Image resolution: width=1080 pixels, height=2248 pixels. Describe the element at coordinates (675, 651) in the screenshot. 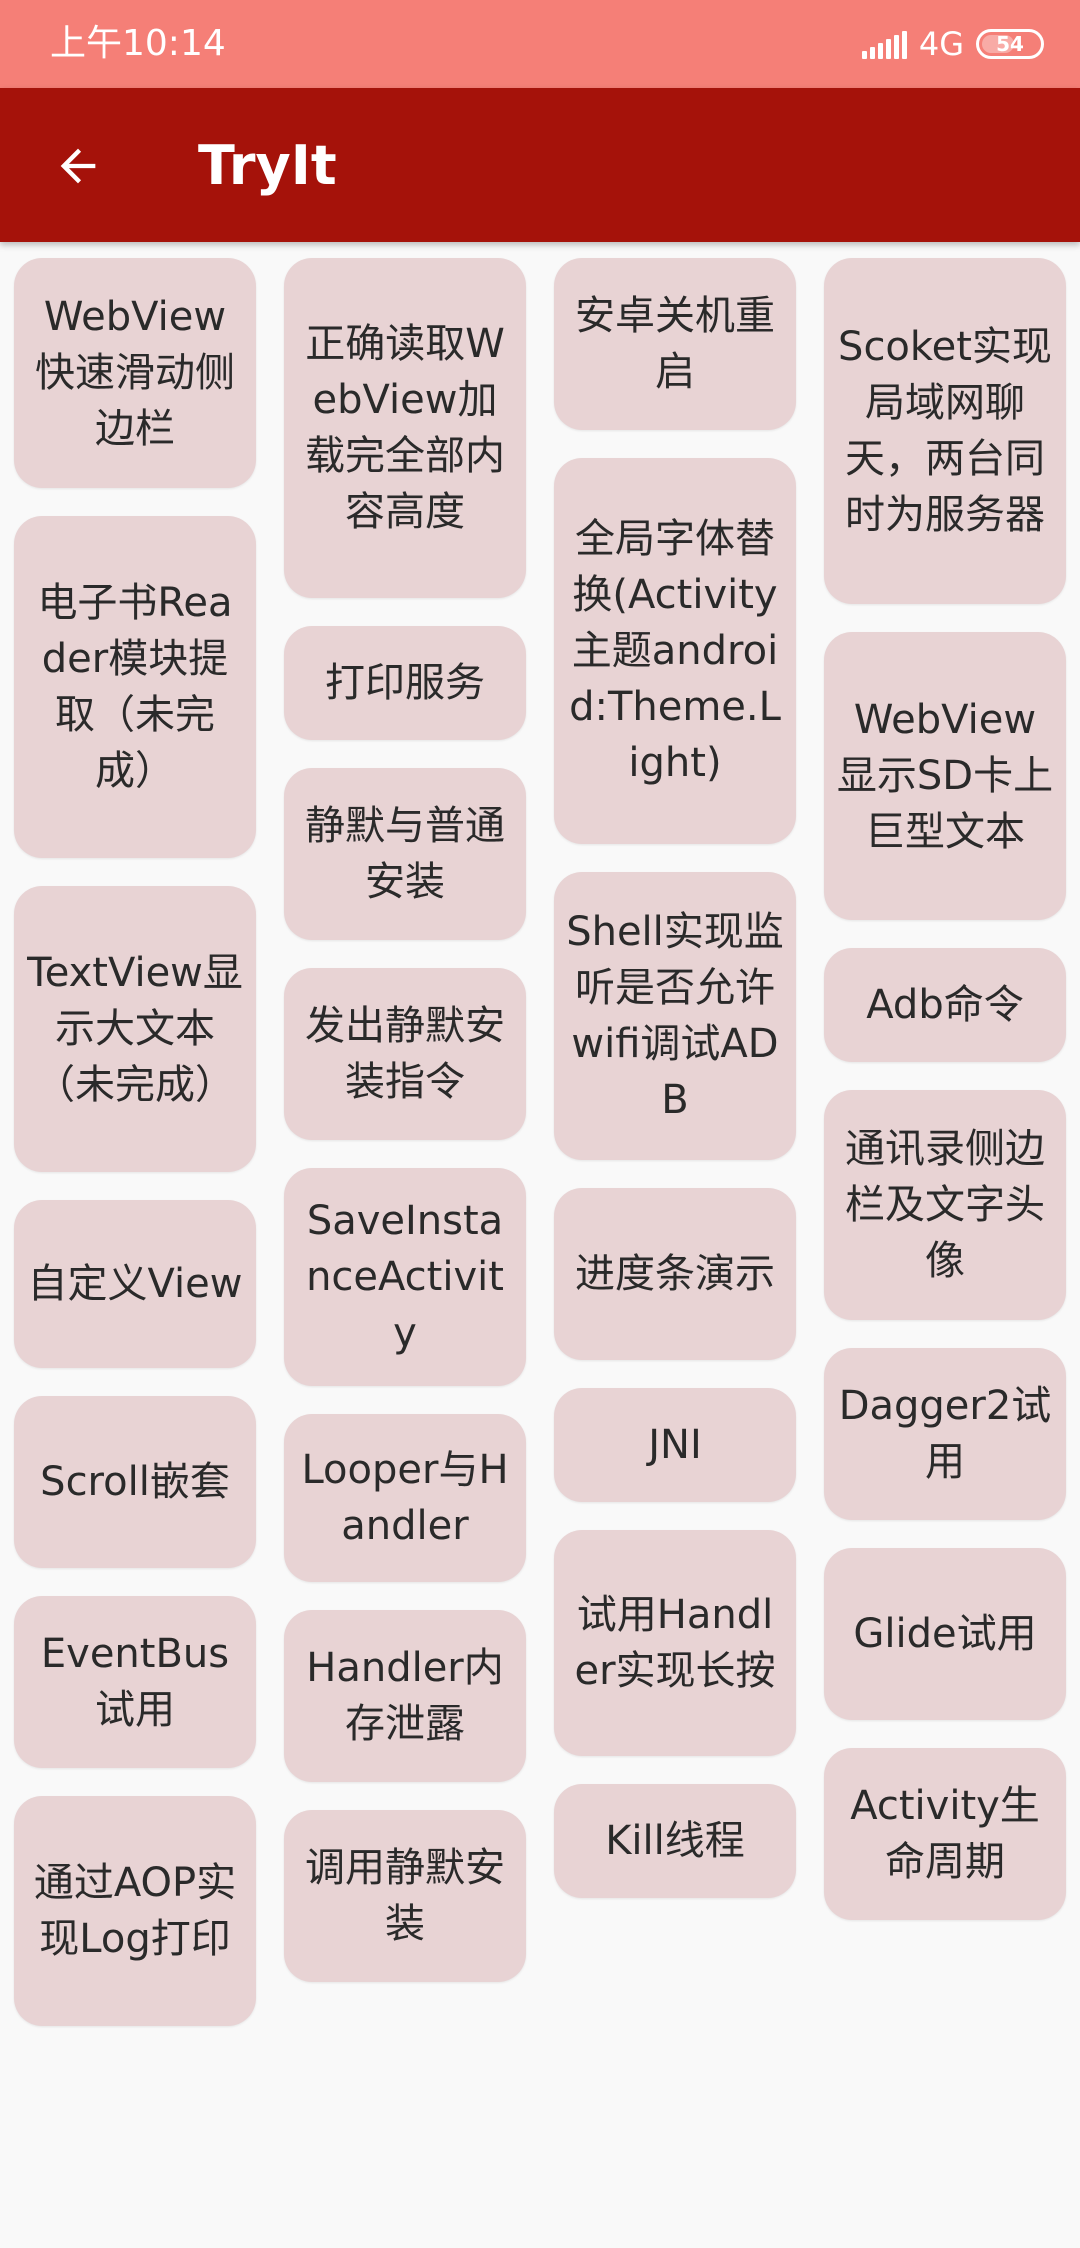

I see `demo-card: 全局字体替换(Activity主题android:Theme.Light)` at that location.